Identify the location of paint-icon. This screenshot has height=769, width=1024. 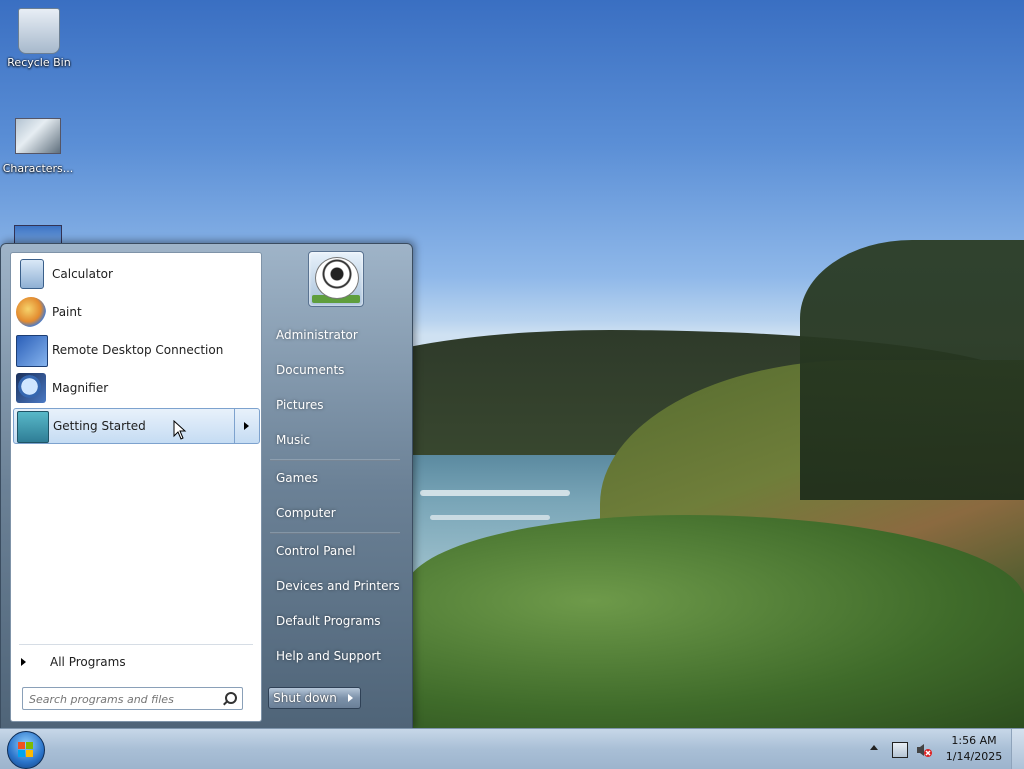
(31, 312).